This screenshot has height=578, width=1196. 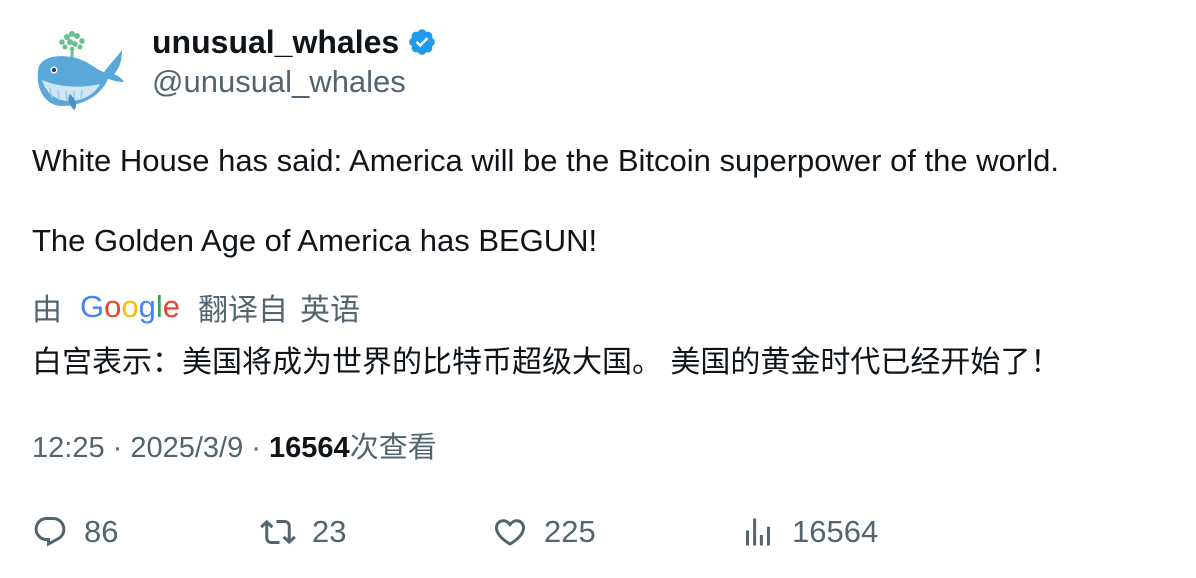 I want to click on svg-text: Google, so click(x=130, y=306).